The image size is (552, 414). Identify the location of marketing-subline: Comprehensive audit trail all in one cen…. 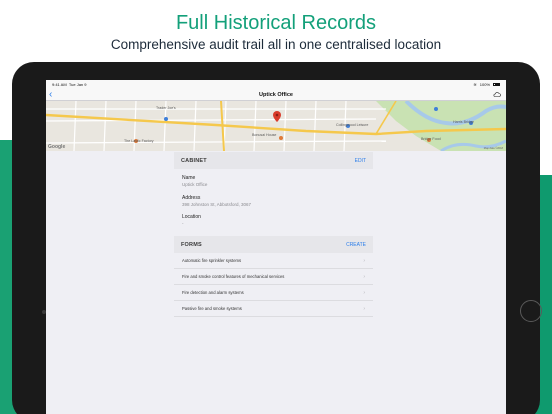
(276, 44).